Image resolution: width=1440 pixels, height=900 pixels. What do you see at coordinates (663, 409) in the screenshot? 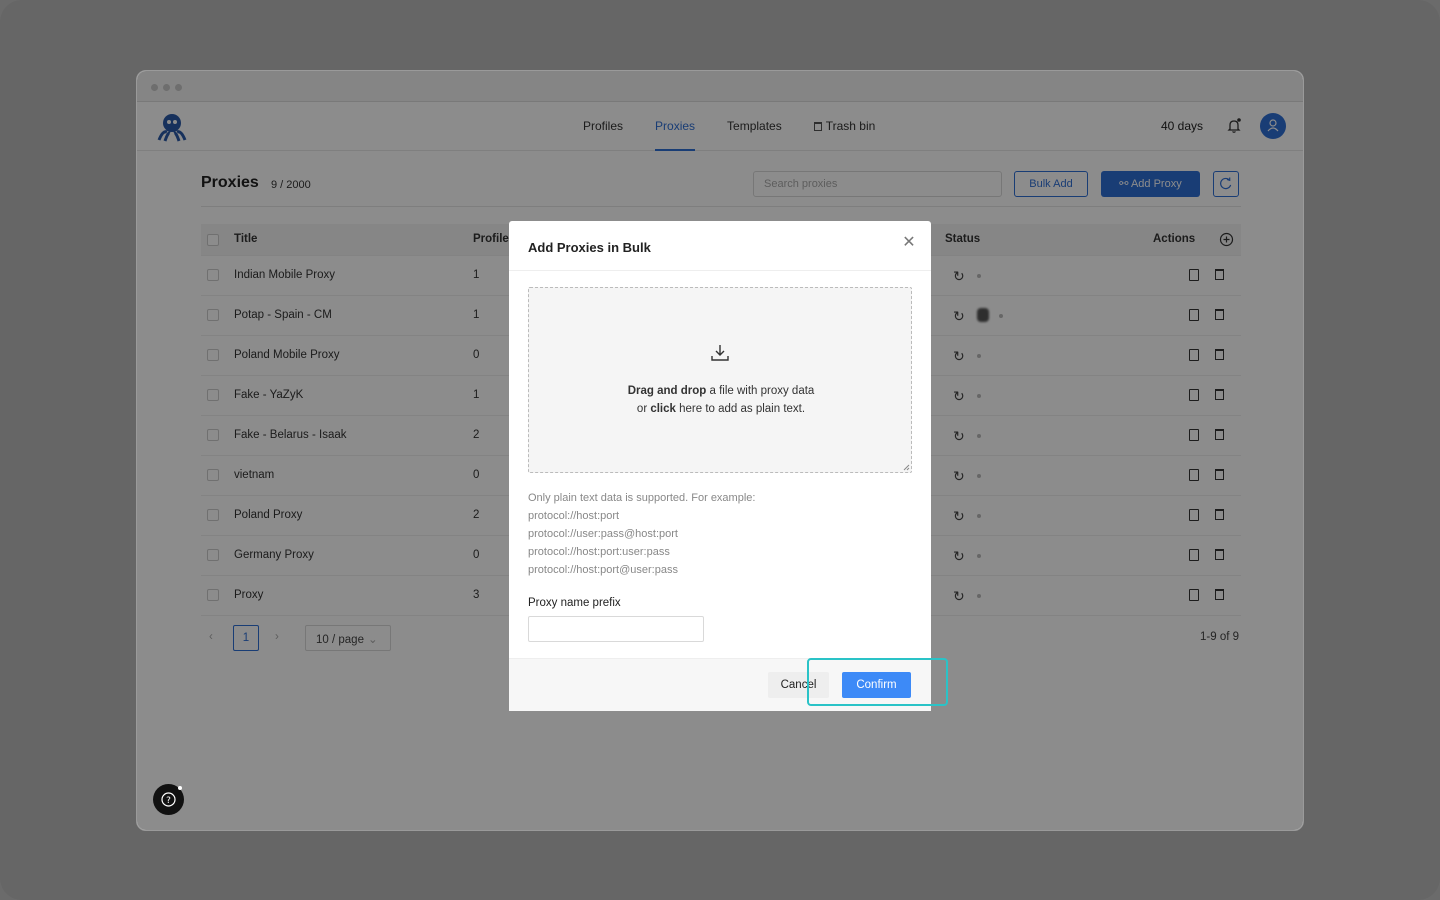
I see `dropzone-bold: click` at bounding box center [663, 409].